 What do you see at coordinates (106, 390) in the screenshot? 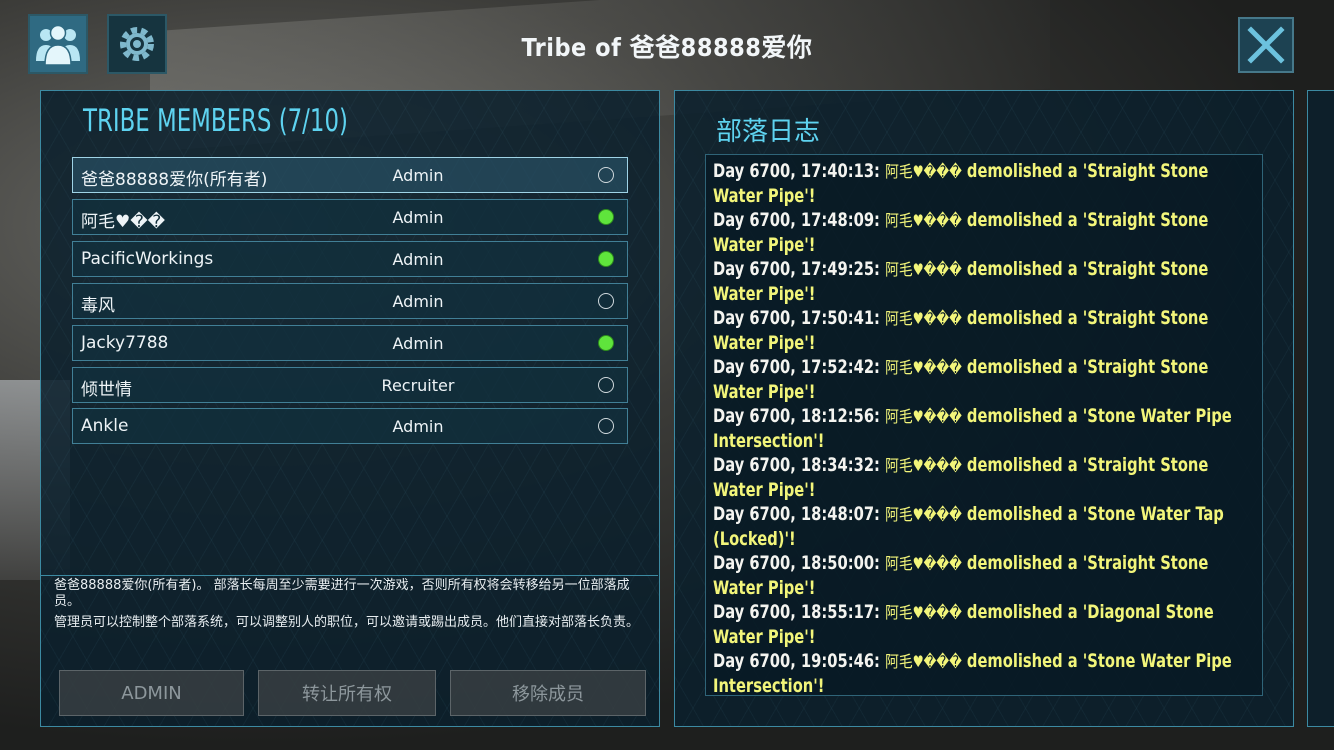
I see `member-name: 倾世情` at bounding box center [106, 390].